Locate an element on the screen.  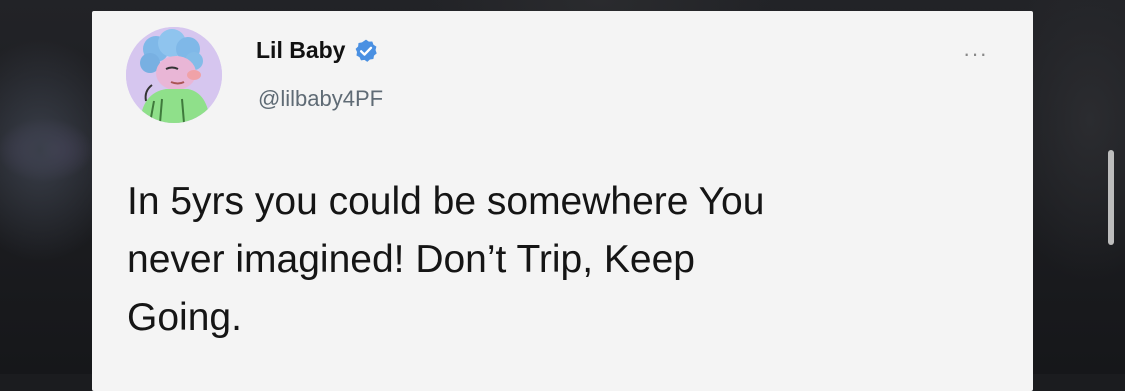
author-row: Lil Baby is located at coordinates (317, 50).